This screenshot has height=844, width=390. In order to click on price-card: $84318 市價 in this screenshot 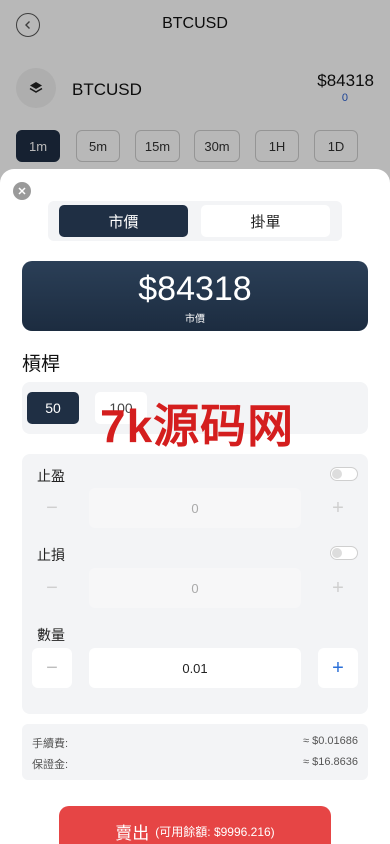, I will do `click(195, 296)`.